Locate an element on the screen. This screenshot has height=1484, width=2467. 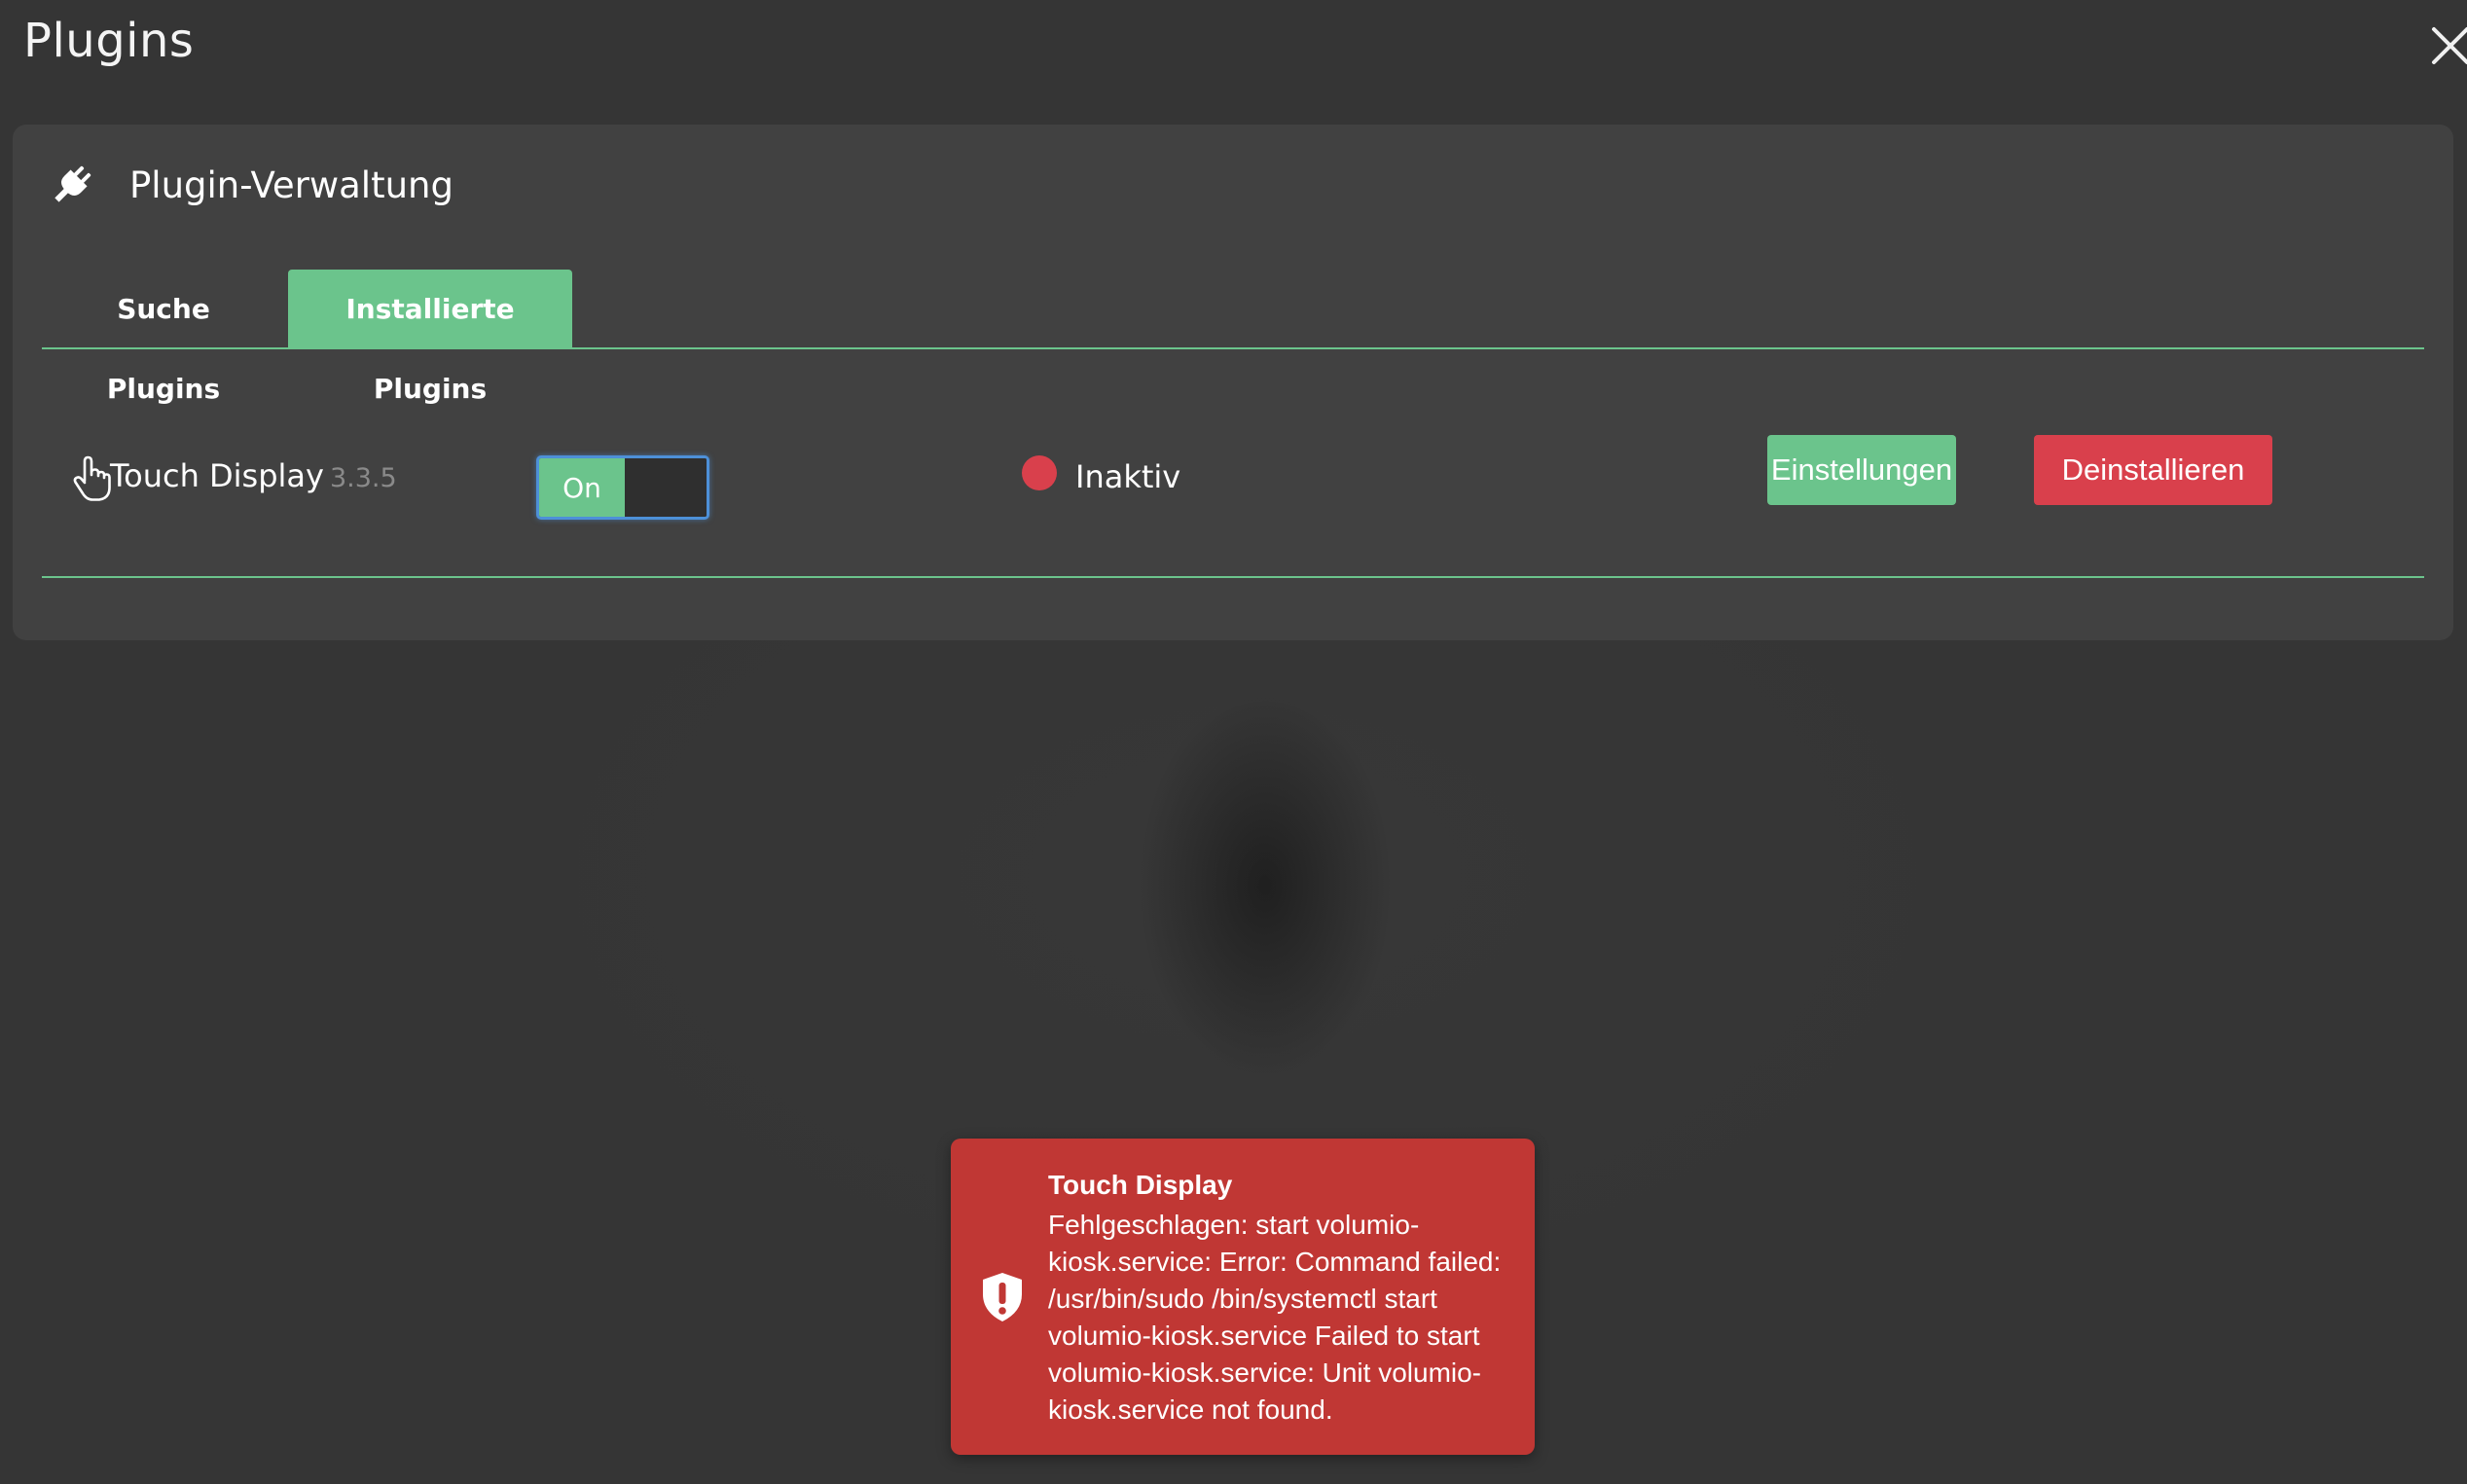
panel-header: Plugin-Verwaltung is located at coordinates (251, 185).